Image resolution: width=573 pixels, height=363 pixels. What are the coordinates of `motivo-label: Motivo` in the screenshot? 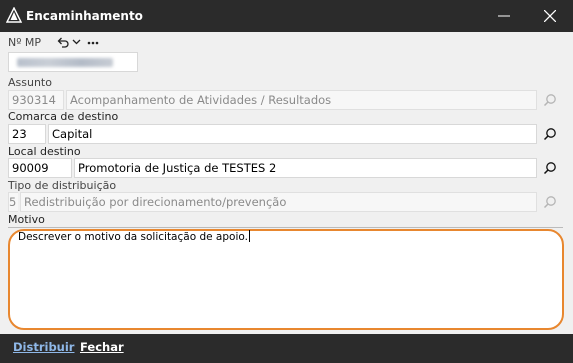 It's located at (26, 219).